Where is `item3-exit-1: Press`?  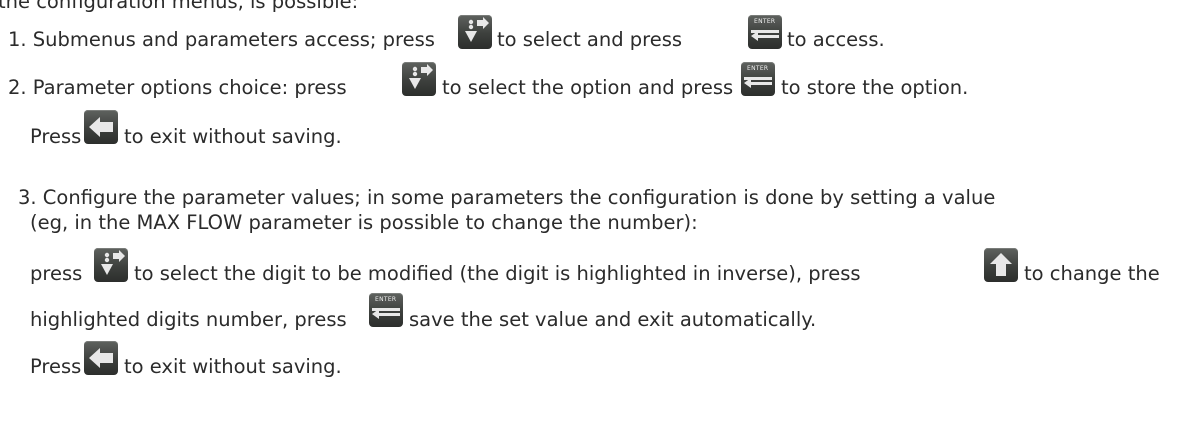
item3-exit-1: Press is located at coordinates (56, 366).